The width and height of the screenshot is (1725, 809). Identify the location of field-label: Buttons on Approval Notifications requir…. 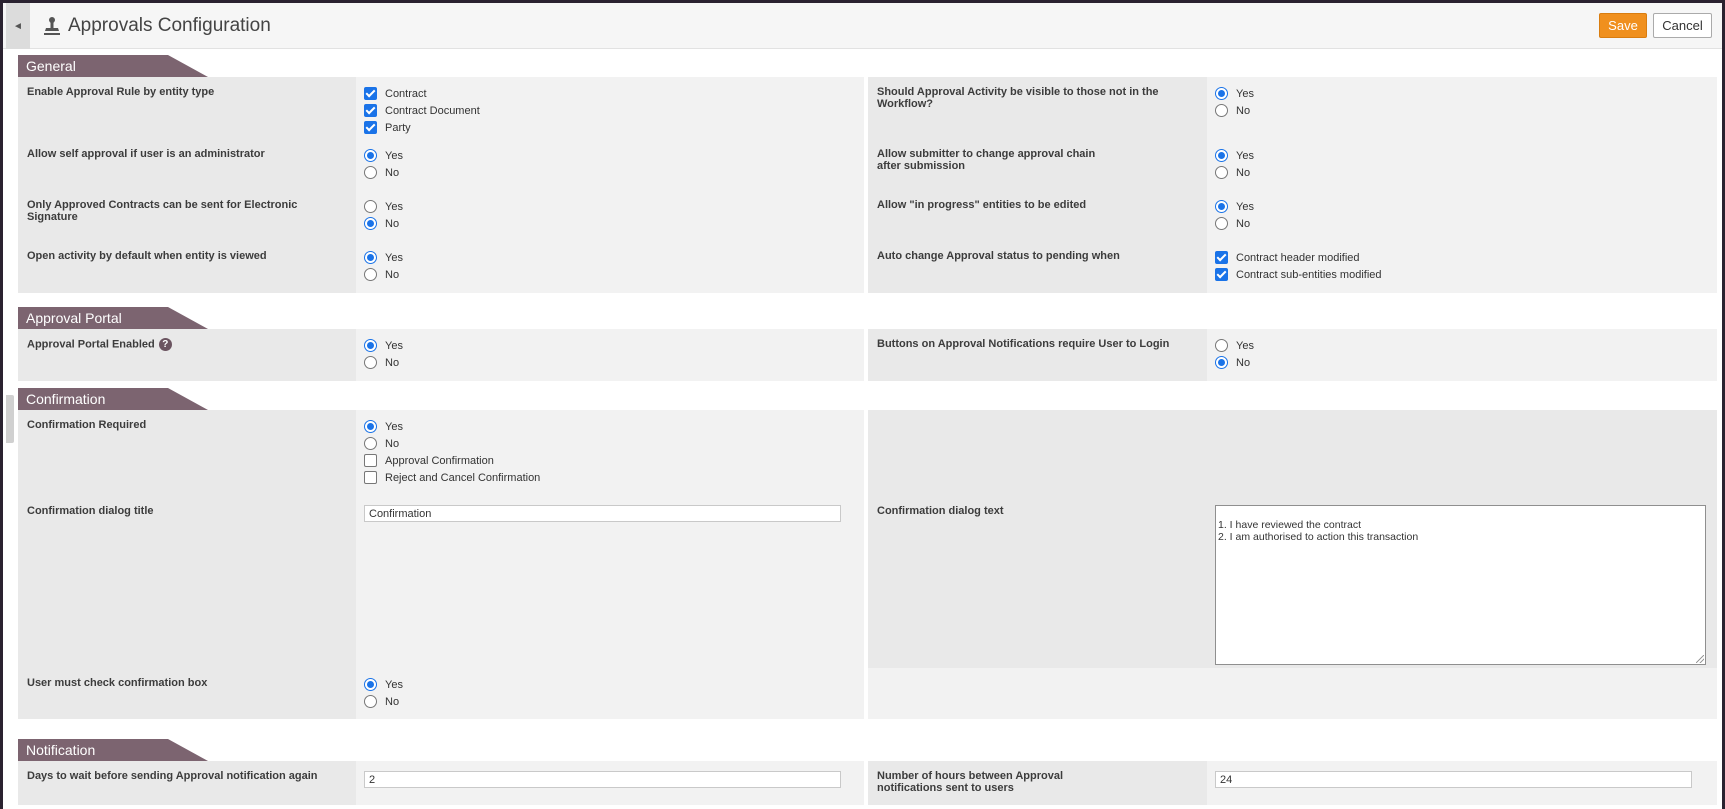
(1023, 344).